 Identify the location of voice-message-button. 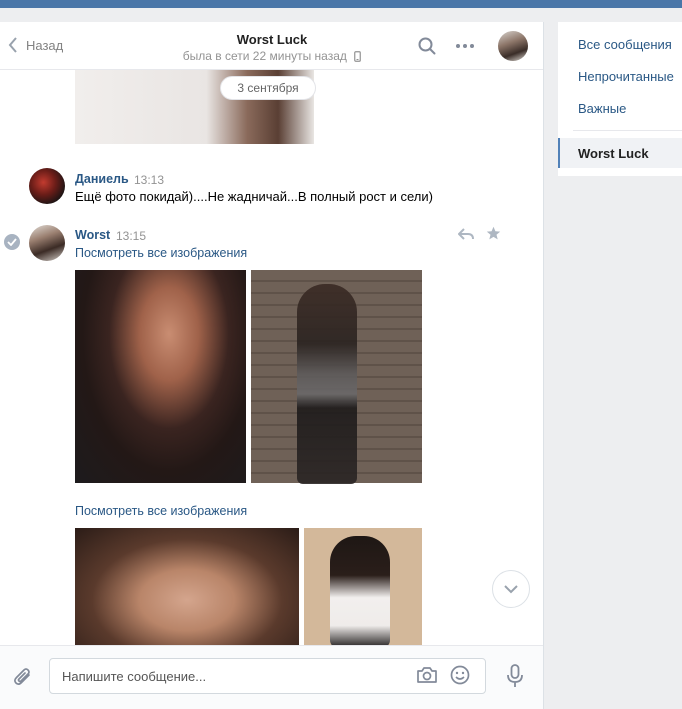
(515, 677).